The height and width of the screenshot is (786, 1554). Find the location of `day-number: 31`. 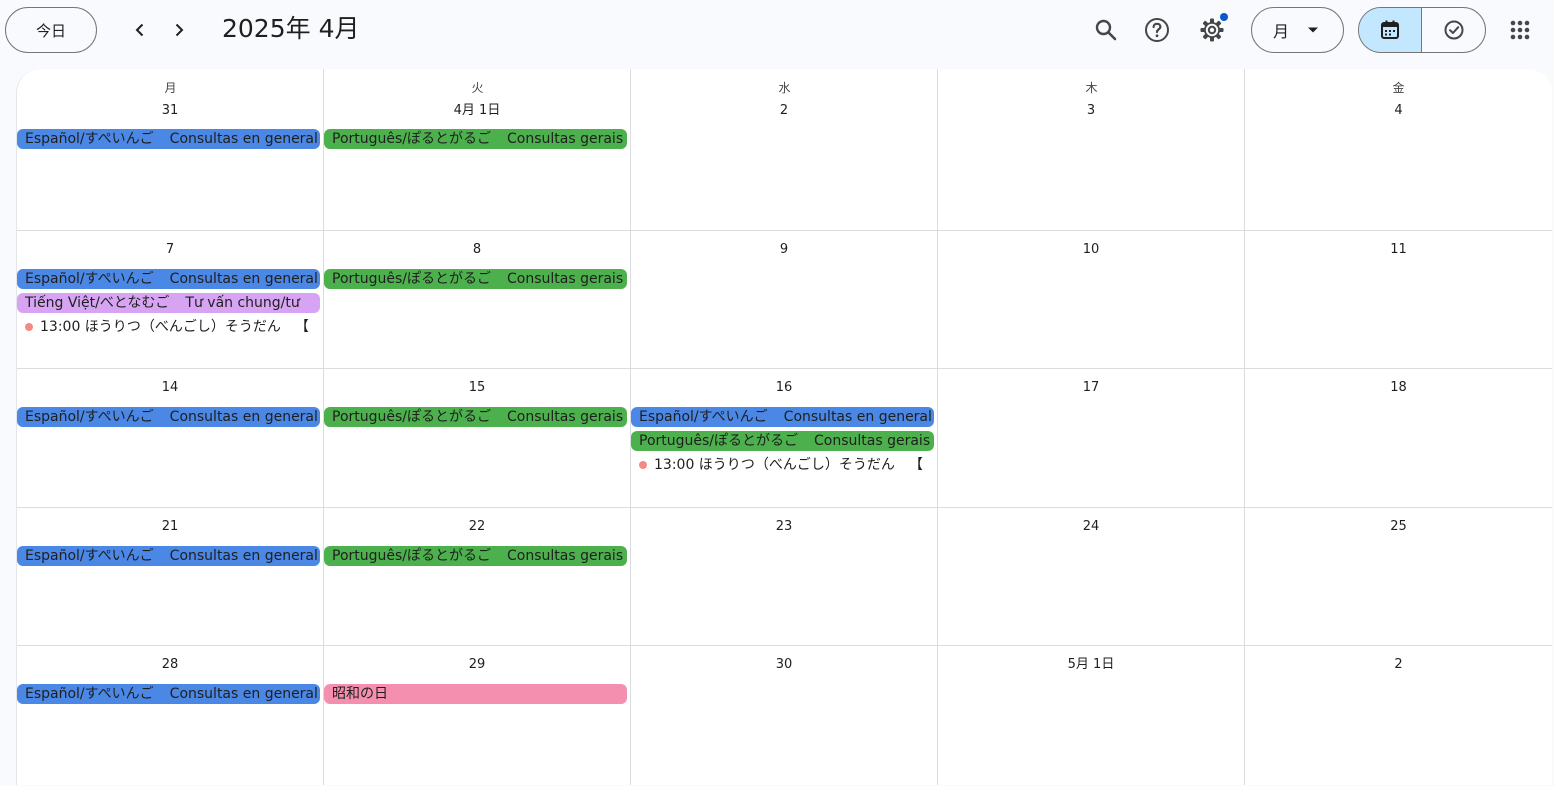

day-number: 31 is located at coordinates (170, 111).